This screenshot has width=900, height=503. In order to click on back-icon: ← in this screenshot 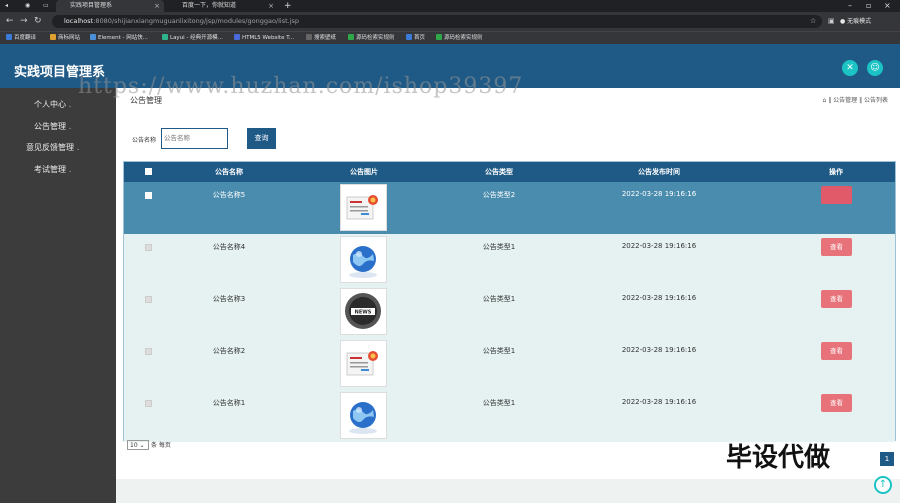, I will do `click(10, 21)`.